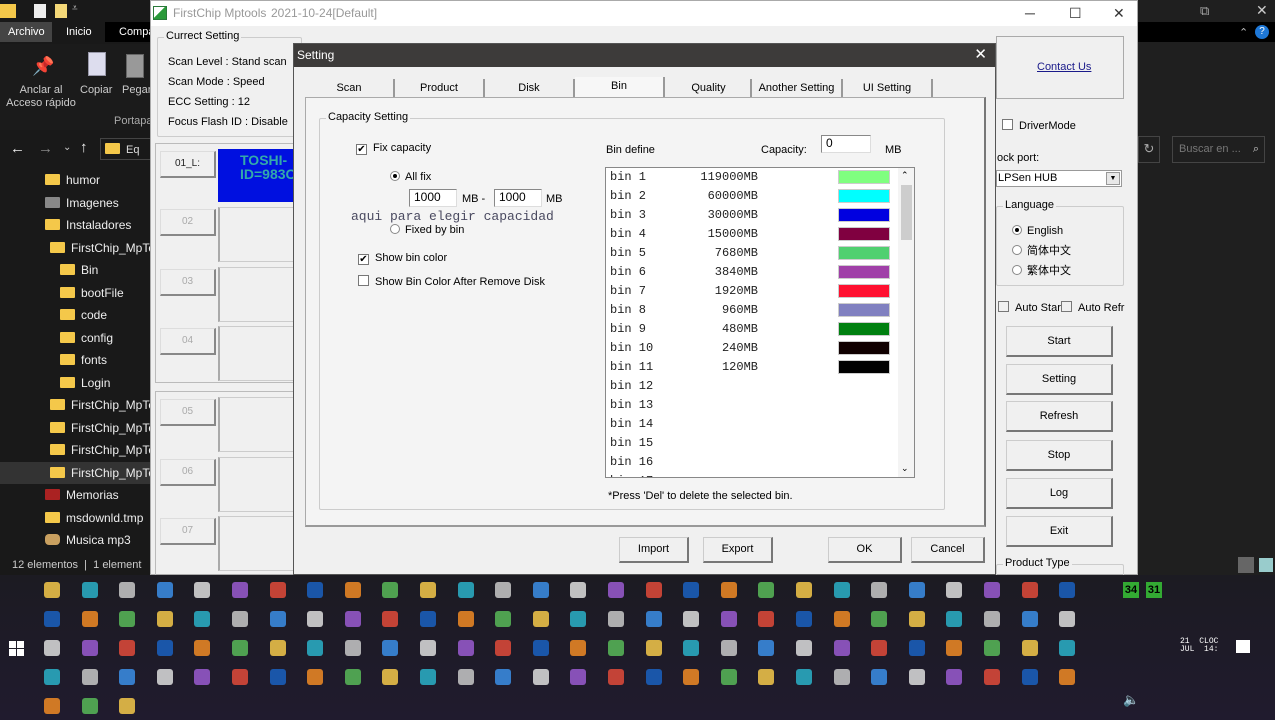 This screenshot has width=1275, height=720. What do you see at coordinates (530, 88) in the screenshot?
I see `tab-disk: Disk` at bounding box center [530, 88].